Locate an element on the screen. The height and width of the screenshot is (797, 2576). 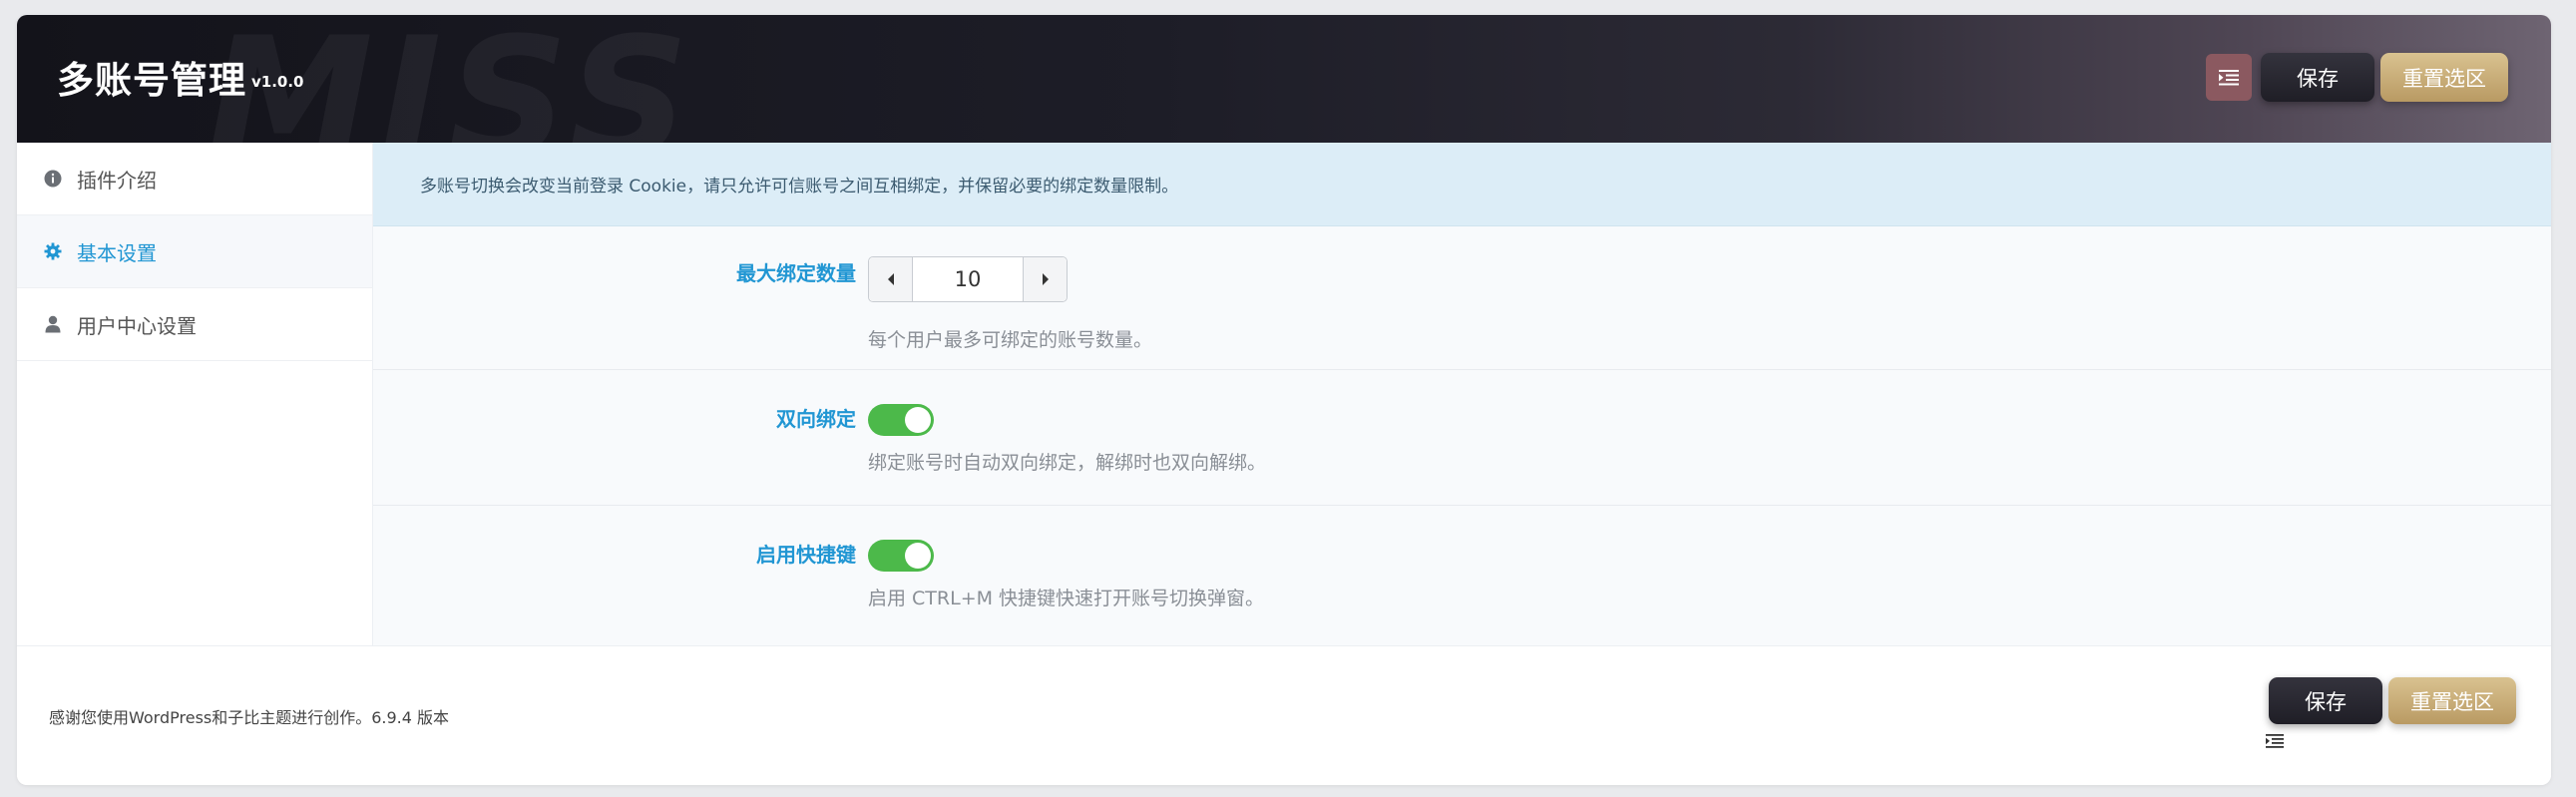
info-icon is located at coordinates (53, 179).